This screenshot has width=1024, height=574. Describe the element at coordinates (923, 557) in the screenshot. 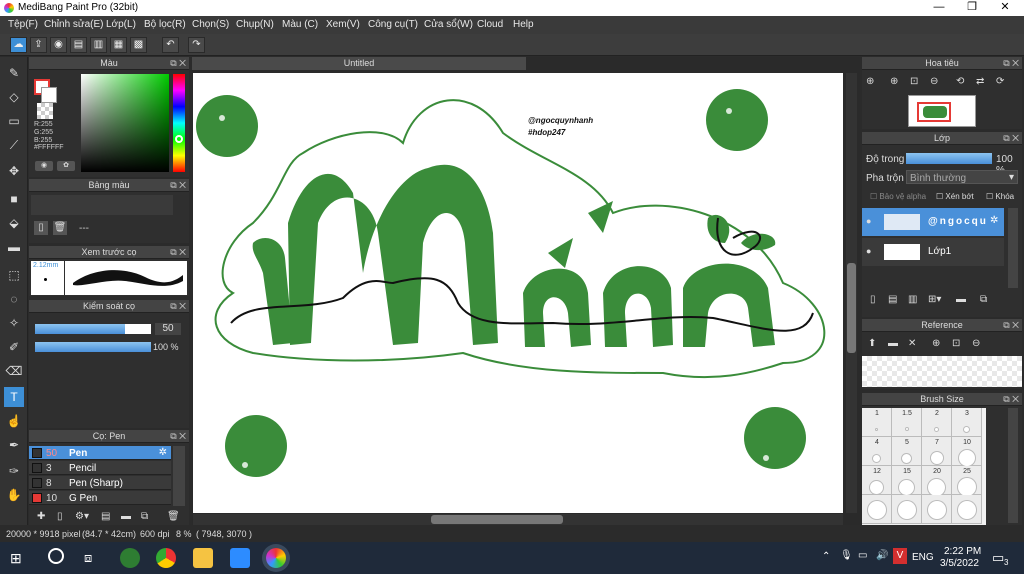

I see `language-indicator: ENG` at that location.